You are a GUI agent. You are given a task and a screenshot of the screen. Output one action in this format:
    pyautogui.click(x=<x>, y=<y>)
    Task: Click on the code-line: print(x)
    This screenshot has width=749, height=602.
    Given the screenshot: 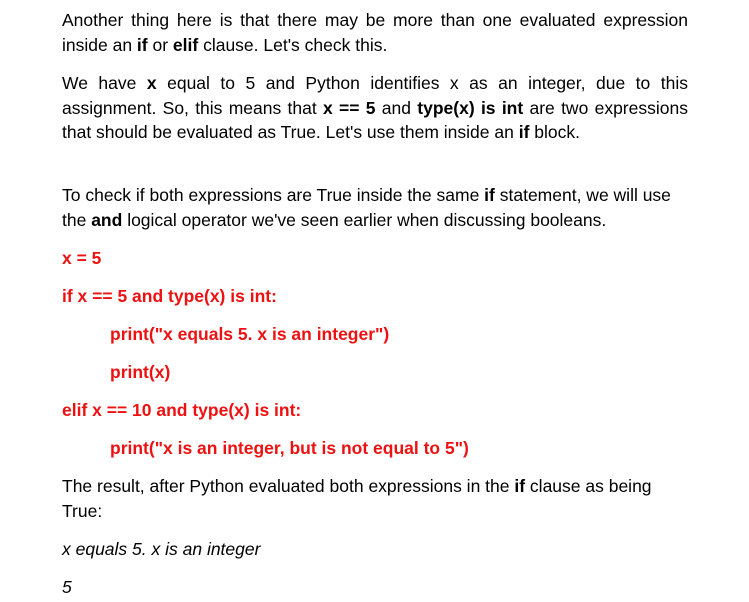 What is the action you would take?
    pyautogui.click(x=140, y=372)
    